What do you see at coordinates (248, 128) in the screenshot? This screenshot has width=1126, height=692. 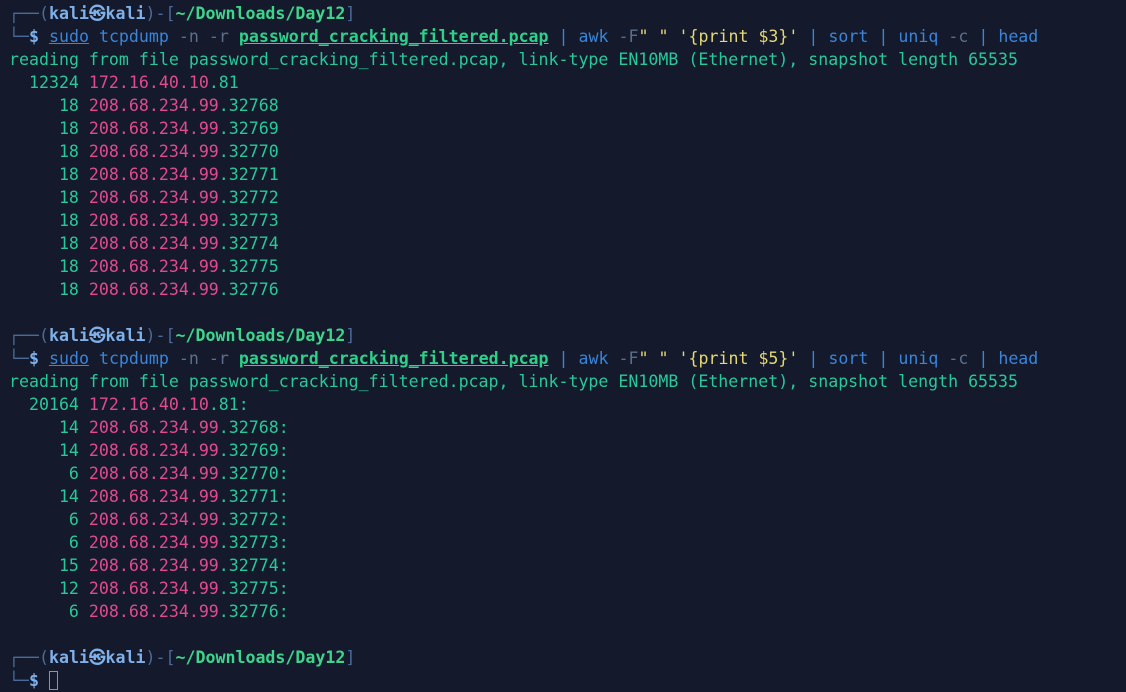 I see `output-port: .32769` at bounding box center [248, 128].